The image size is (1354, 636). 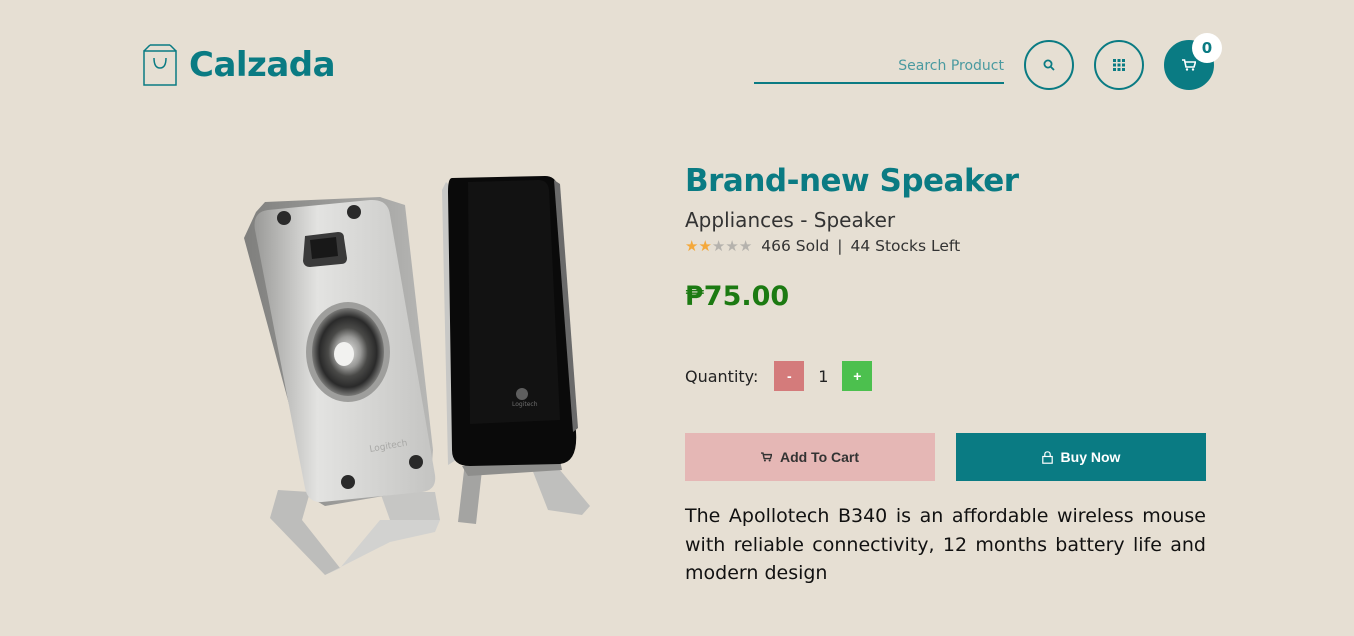 What do you see at coordinates (1047, 457) in the screenshot?
I see `lock-icon` at bounding box center [1047, 457].